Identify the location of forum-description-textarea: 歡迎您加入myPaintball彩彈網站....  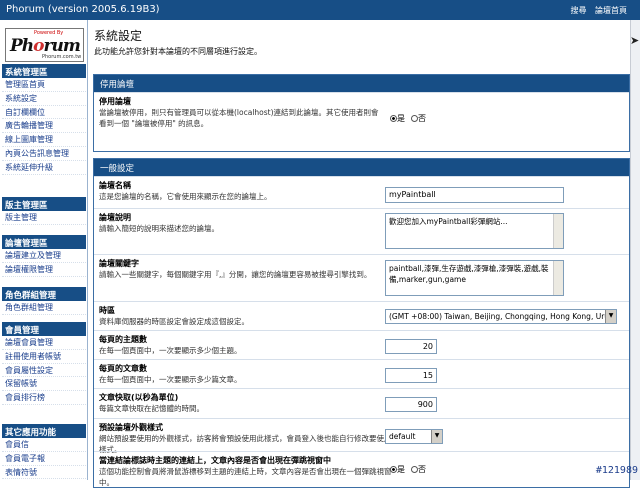
(474, 231).